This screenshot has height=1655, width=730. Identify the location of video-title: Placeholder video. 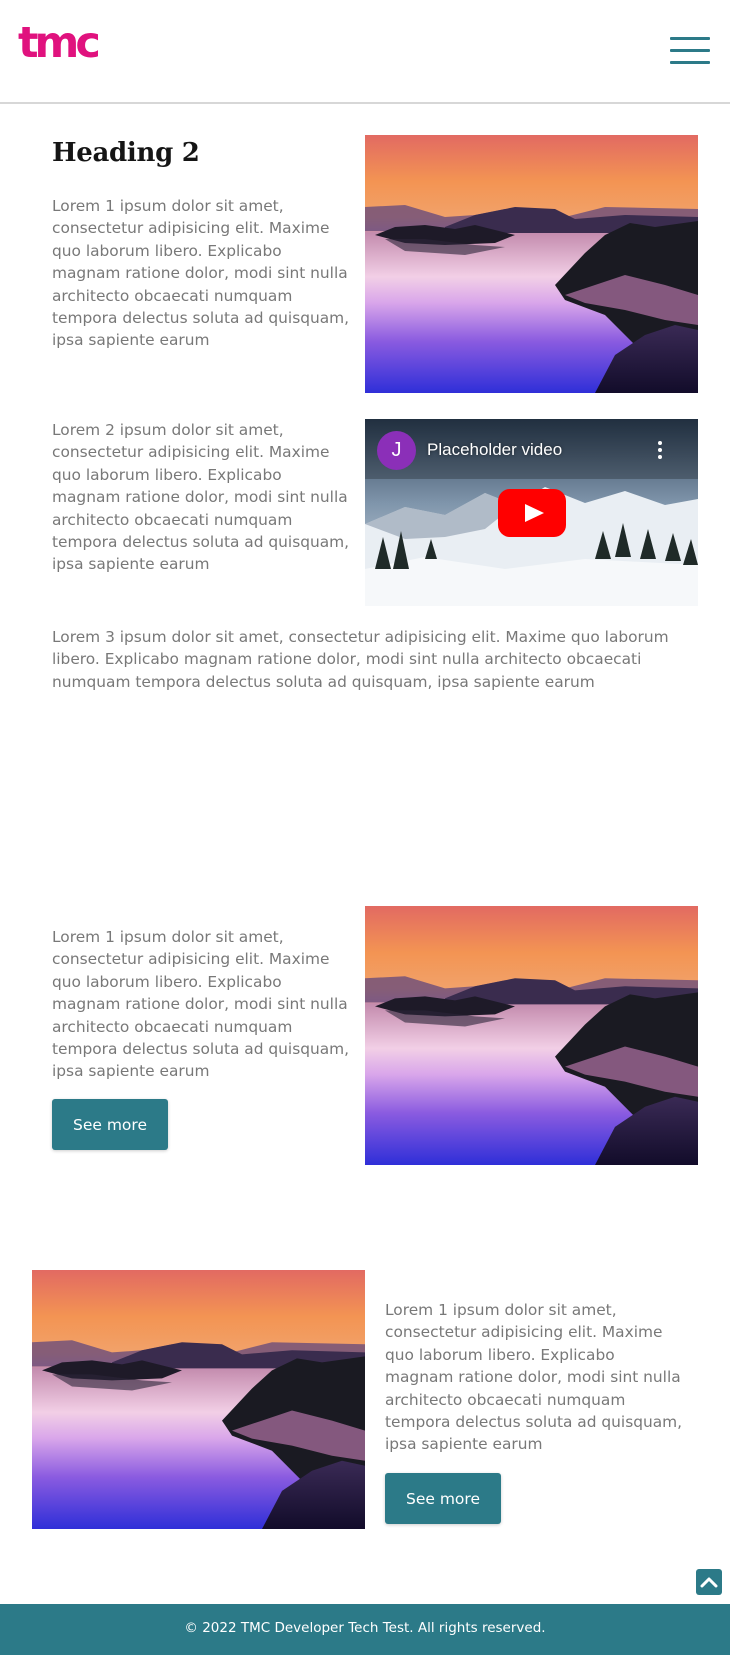
(494, 450).